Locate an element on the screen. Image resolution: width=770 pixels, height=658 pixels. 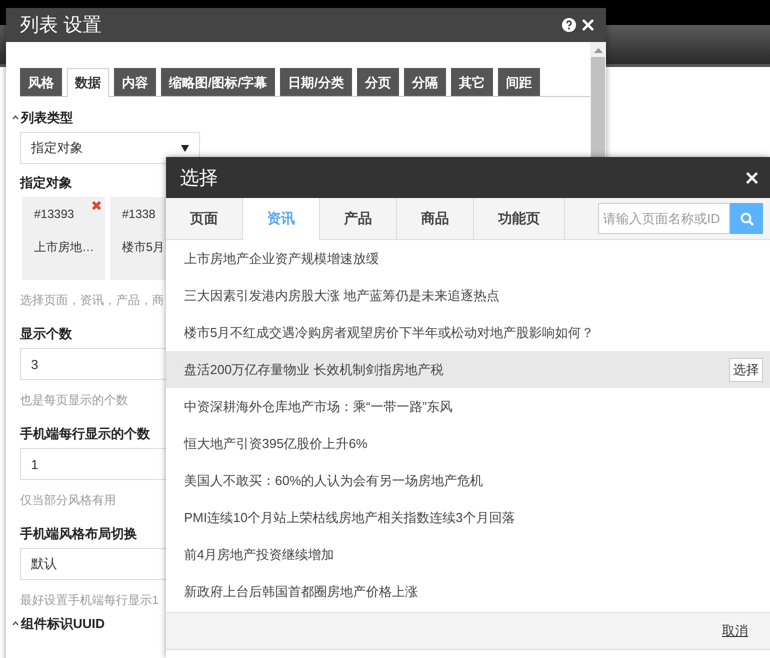
hint-text: 仅当部分风格有用 is located at coordinates (68, 500).